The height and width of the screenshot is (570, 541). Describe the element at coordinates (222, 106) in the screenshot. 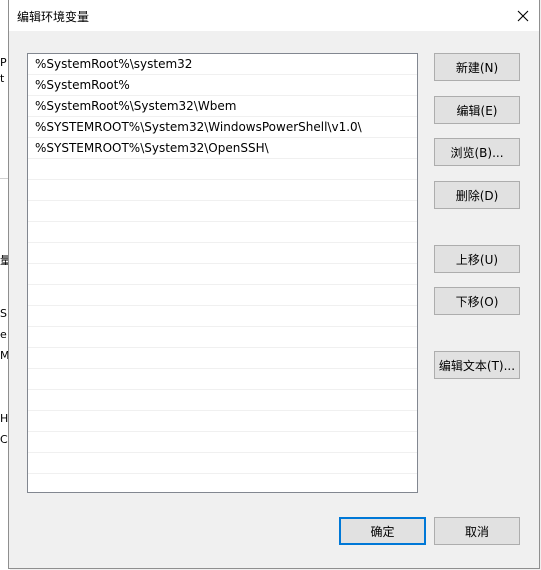

I see `path-list-item: %SystemRoot%\System32\Wbem` at that location.